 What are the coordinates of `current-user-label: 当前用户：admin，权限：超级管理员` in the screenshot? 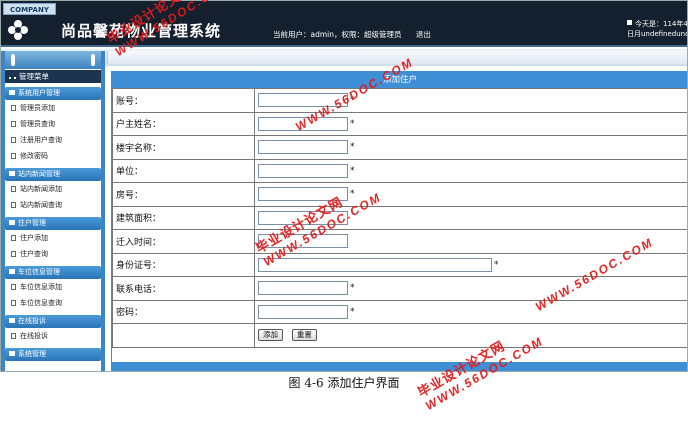 It's located at (337, 34).